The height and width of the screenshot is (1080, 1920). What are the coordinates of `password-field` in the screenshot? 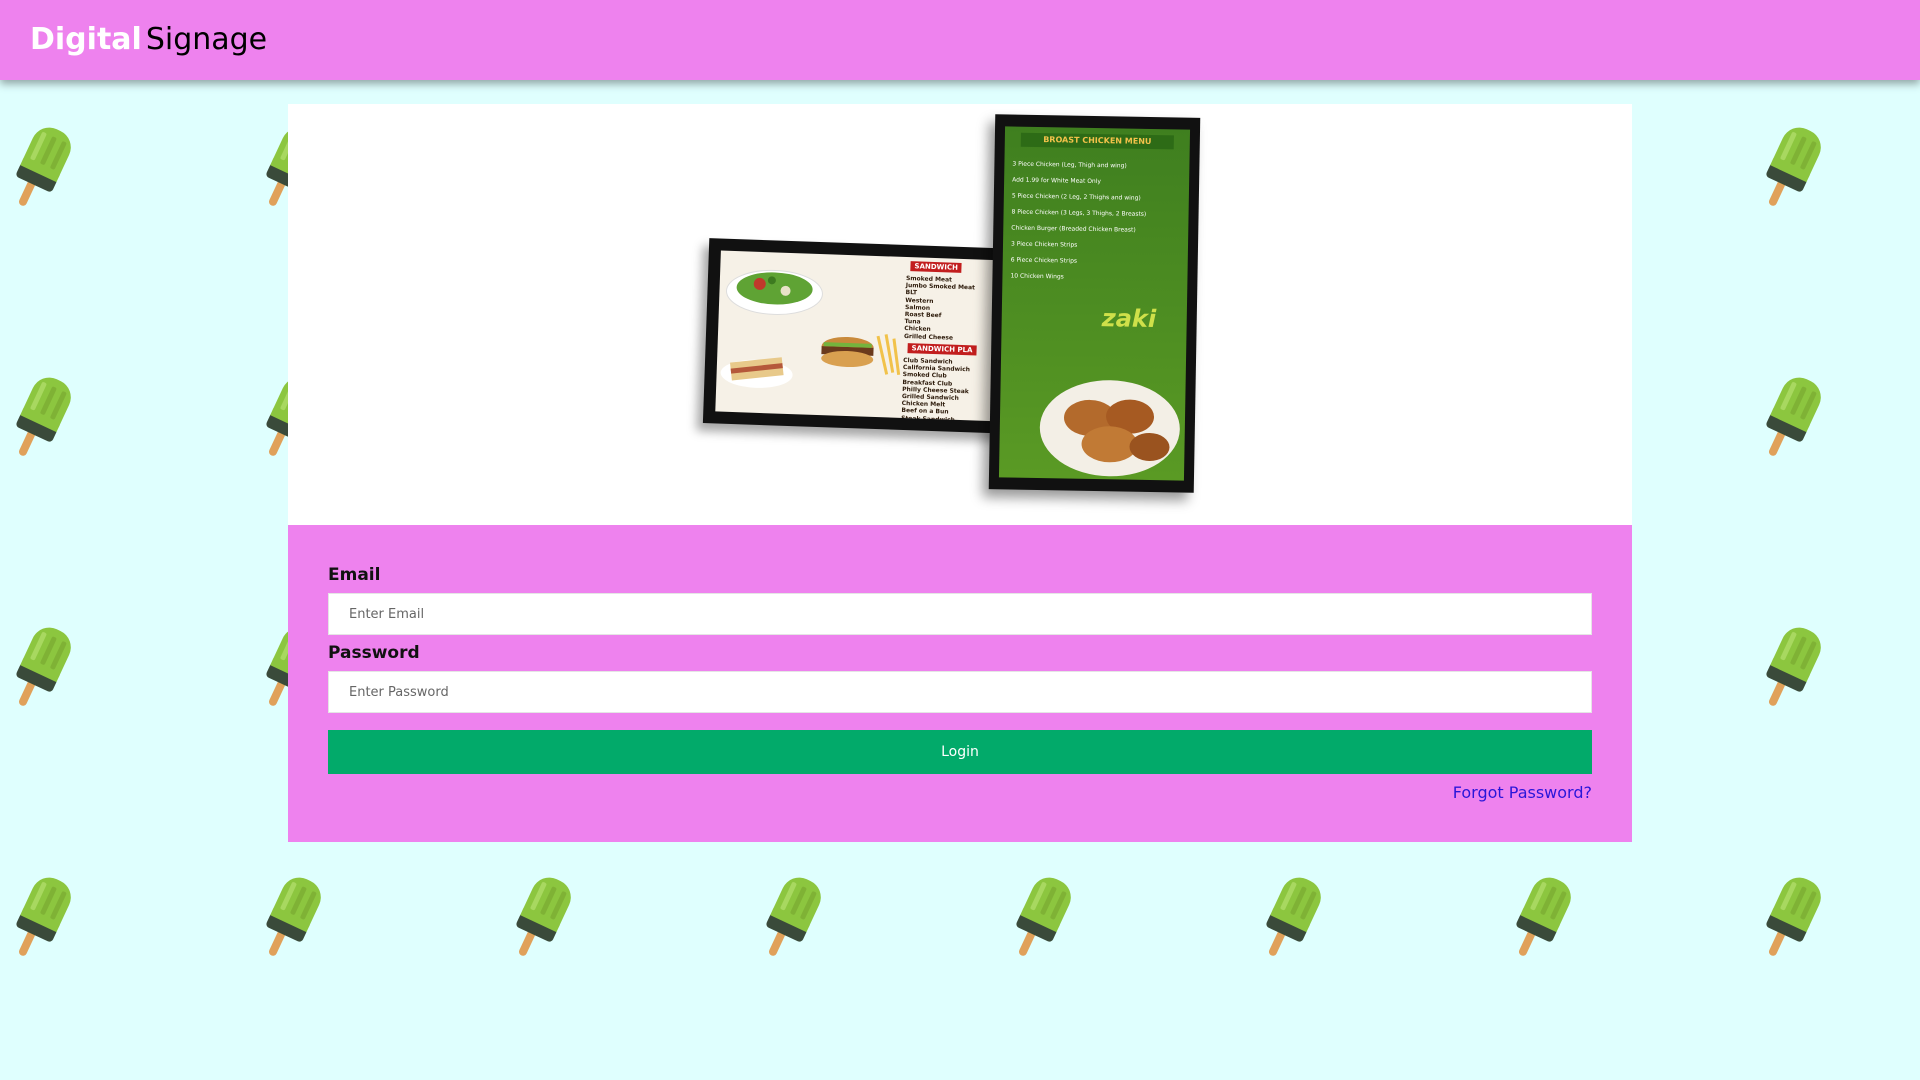 It's located at (960, 692).